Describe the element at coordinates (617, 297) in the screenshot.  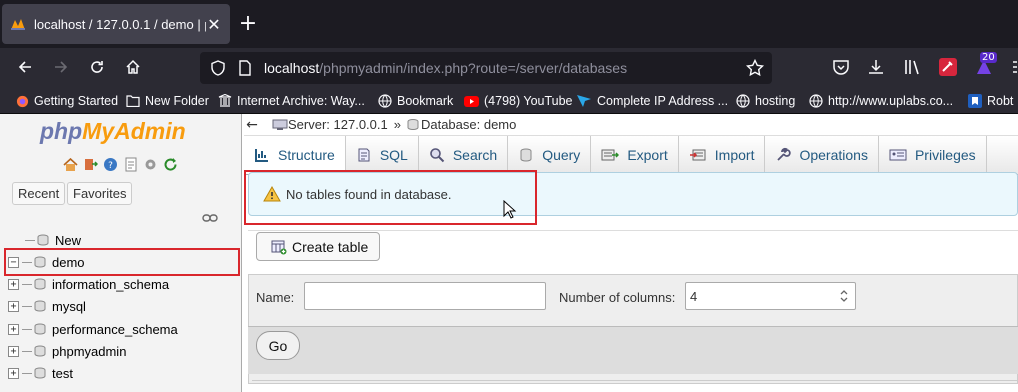
I see `columns-label: Number of columns:` at that location.